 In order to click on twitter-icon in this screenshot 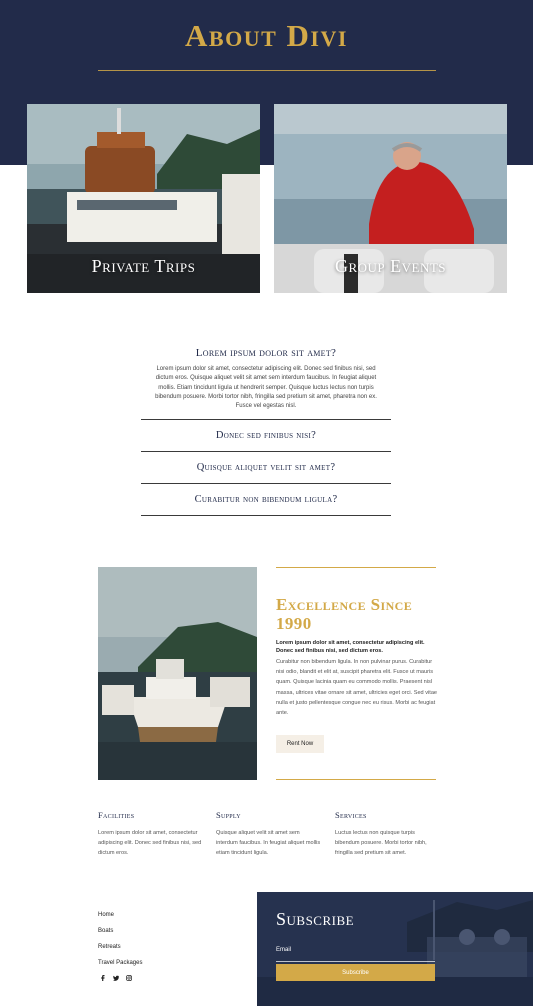, I will do `click(116, 978)`.